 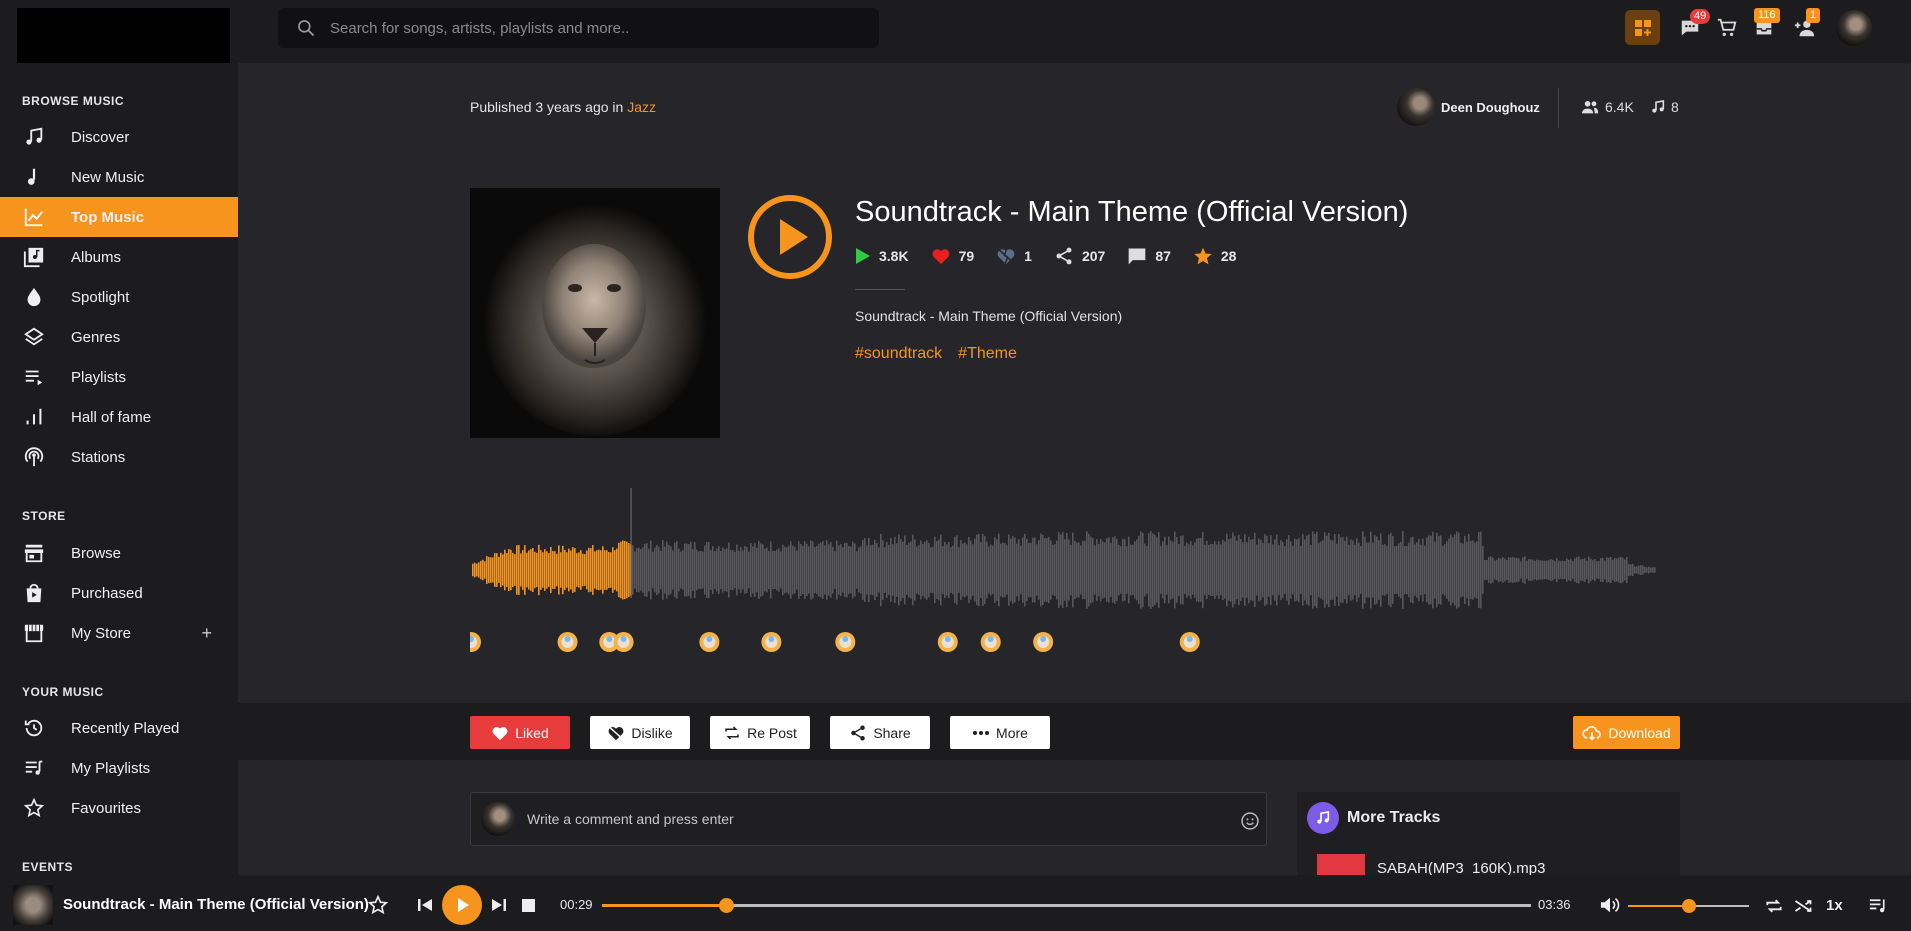 What do you see at coordinates (1461, 867) in the screenshot?
I see `more-track-item: SABAH(MP3_160K).mp3` at bounding box center [1461, 867].